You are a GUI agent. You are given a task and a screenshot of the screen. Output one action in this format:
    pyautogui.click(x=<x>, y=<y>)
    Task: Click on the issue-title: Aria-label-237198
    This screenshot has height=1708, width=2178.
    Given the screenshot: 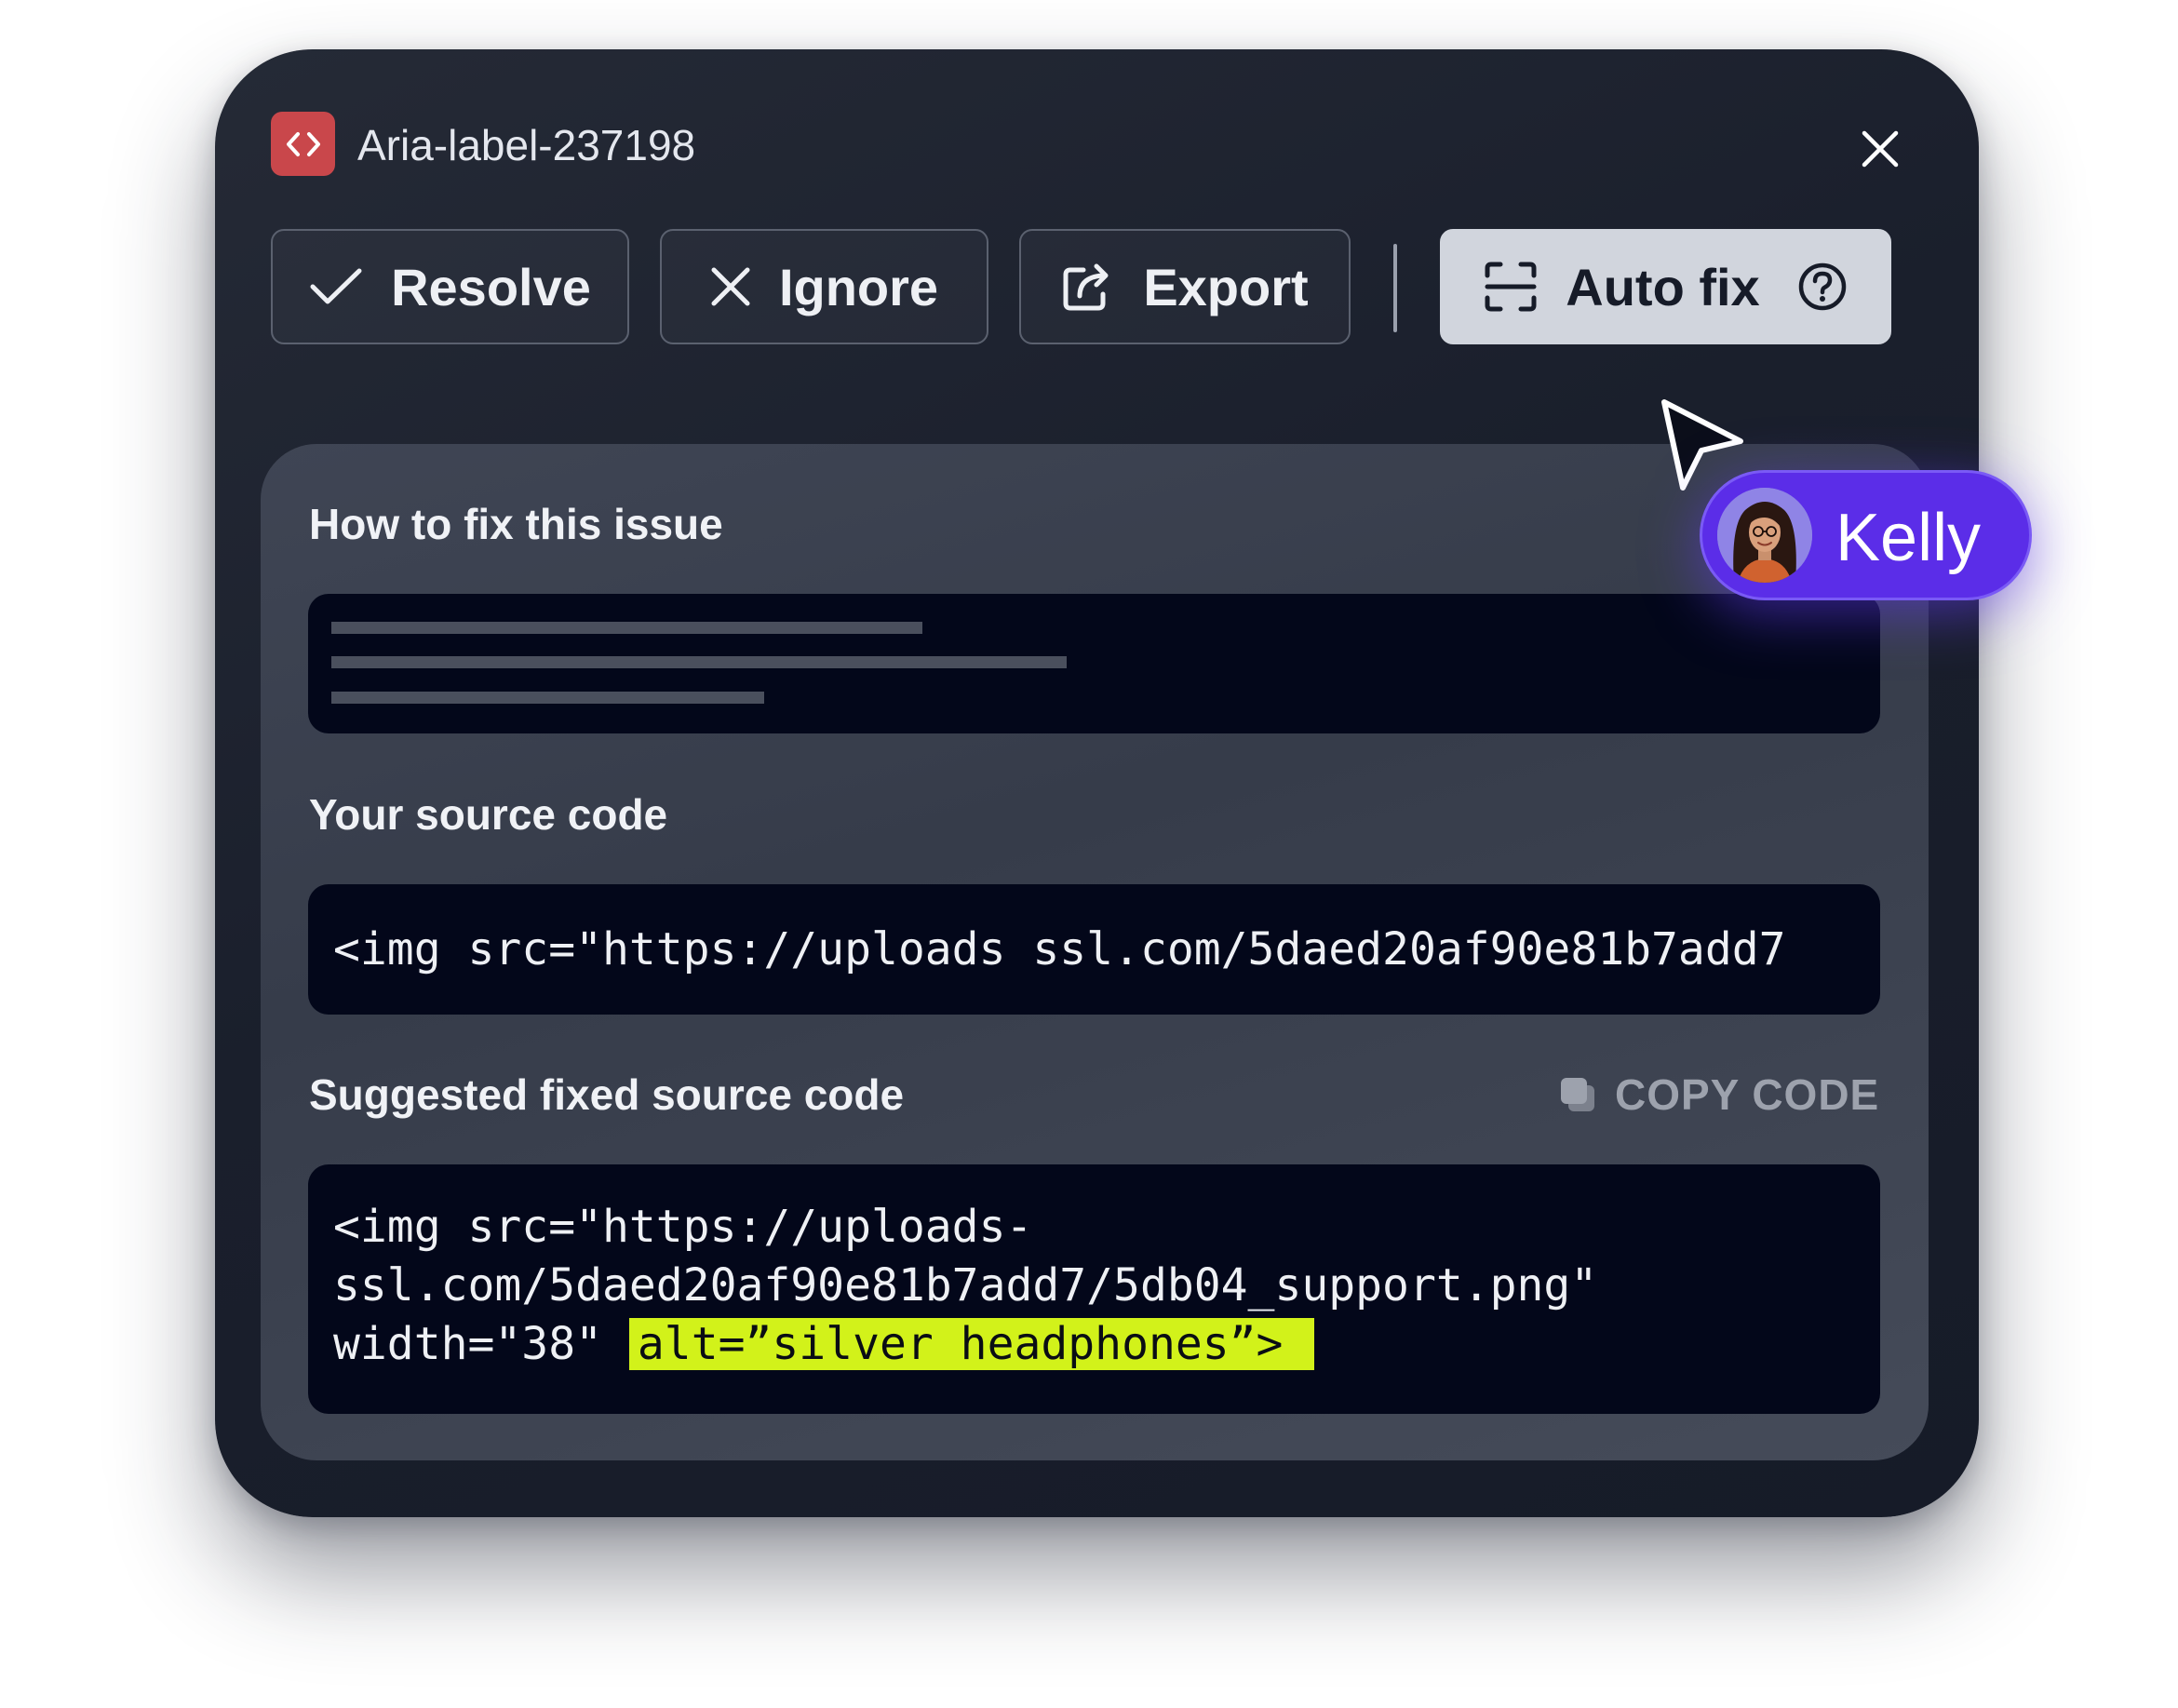 What is the action you would take?
    pyautogui.click(x=526, y=145)
    